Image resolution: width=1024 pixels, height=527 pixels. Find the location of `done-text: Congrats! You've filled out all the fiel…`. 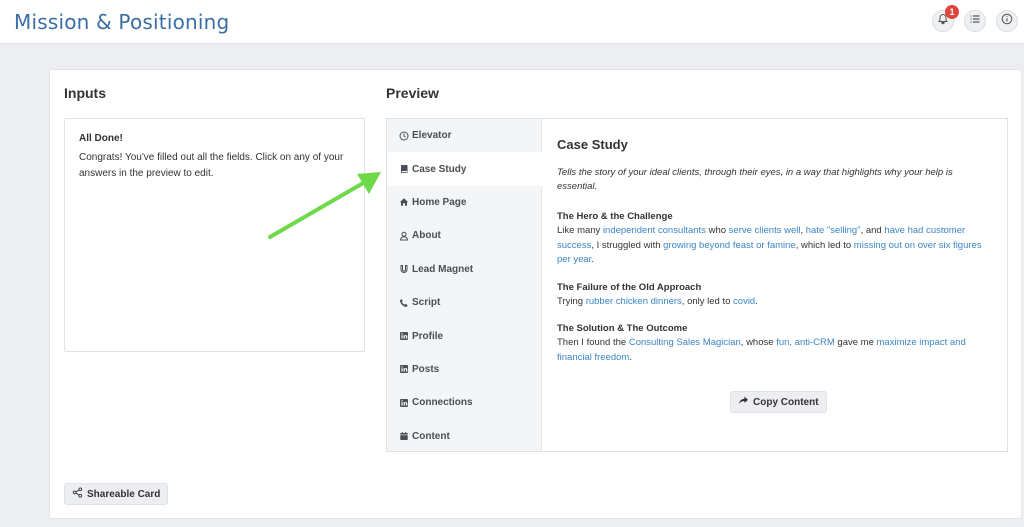

done-text: Congrats! You've filled out all the fiel… is located at coordinates (211, 165).